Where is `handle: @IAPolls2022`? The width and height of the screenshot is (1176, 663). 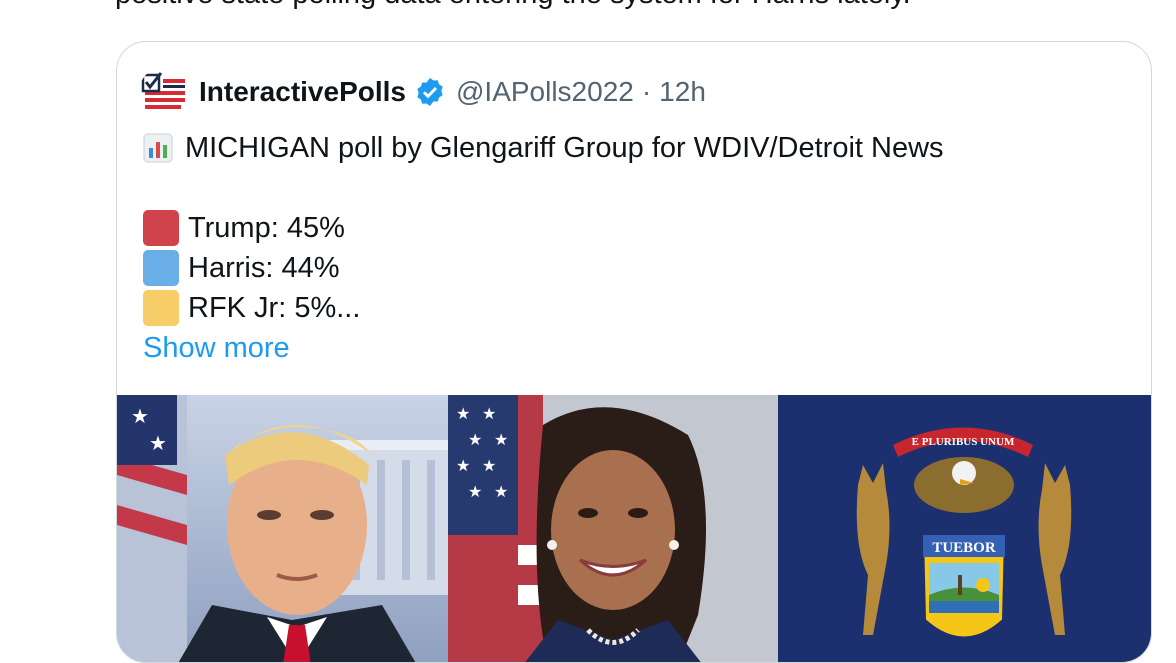 handle: @IAPolls2022 is located at coordinates (545, 92).